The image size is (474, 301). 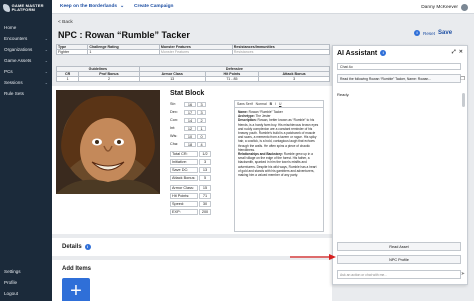 What do you see at coordinates (174, 136) in the screenshot?
I see `ability-label: Wis:` at bounding box center [174, 136].